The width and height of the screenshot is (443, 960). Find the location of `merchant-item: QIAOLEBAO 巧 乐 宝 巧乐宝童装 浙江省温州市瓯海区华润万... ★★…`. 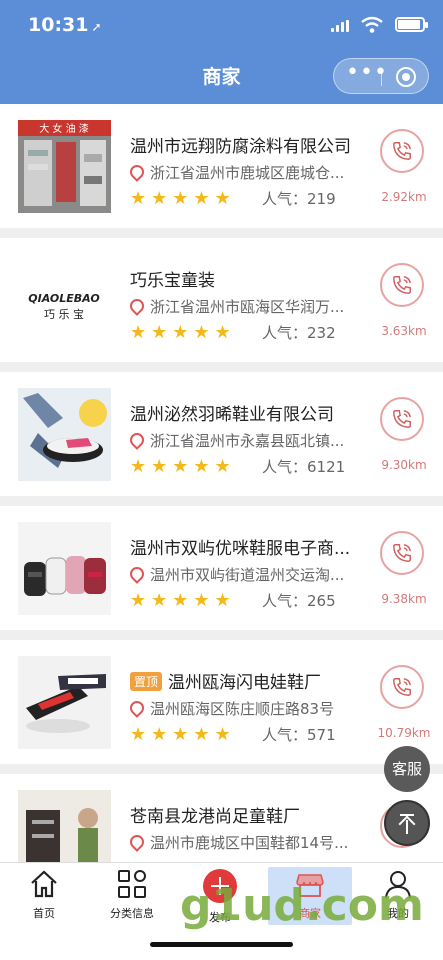

merchant-item: QIAOLEBAO 巧 乐 宝 巧乐宝童装 浙江省温州市瓯海区华润万... ★★… is located at coordinates (221, 300).